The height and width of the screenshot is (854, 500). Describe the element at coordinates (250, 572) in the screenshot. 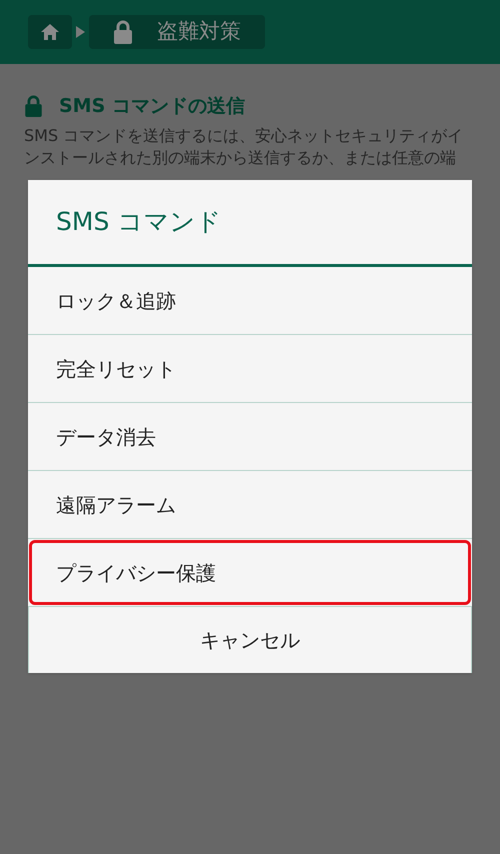

I see `menu-item: プライバシー保護` at that location.